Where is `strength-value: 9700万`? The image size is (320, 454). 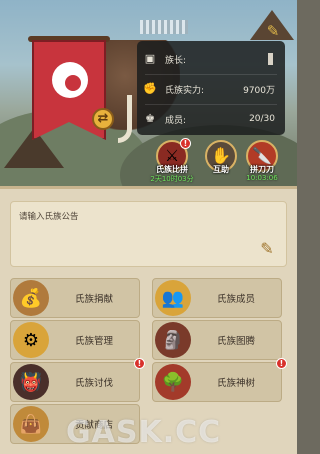 strength-value: 9700万 is located at coordinates (259, 90).